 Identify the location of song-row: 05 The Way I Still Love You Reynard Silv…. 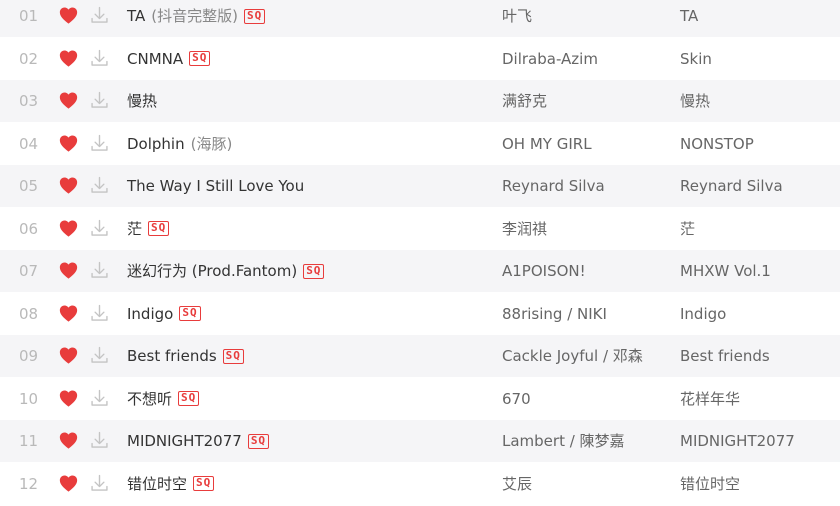
(420, 186).